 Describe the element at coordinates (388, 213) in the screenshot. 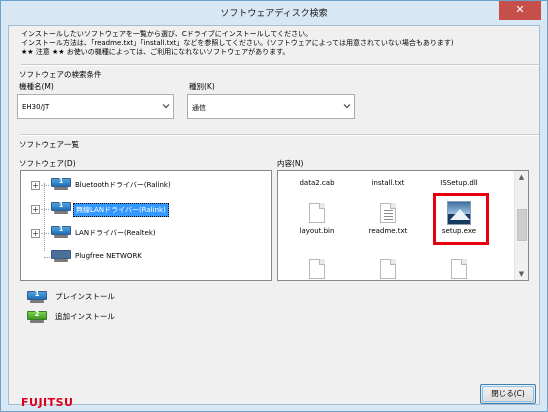

I see `text-file-icon` at that location.